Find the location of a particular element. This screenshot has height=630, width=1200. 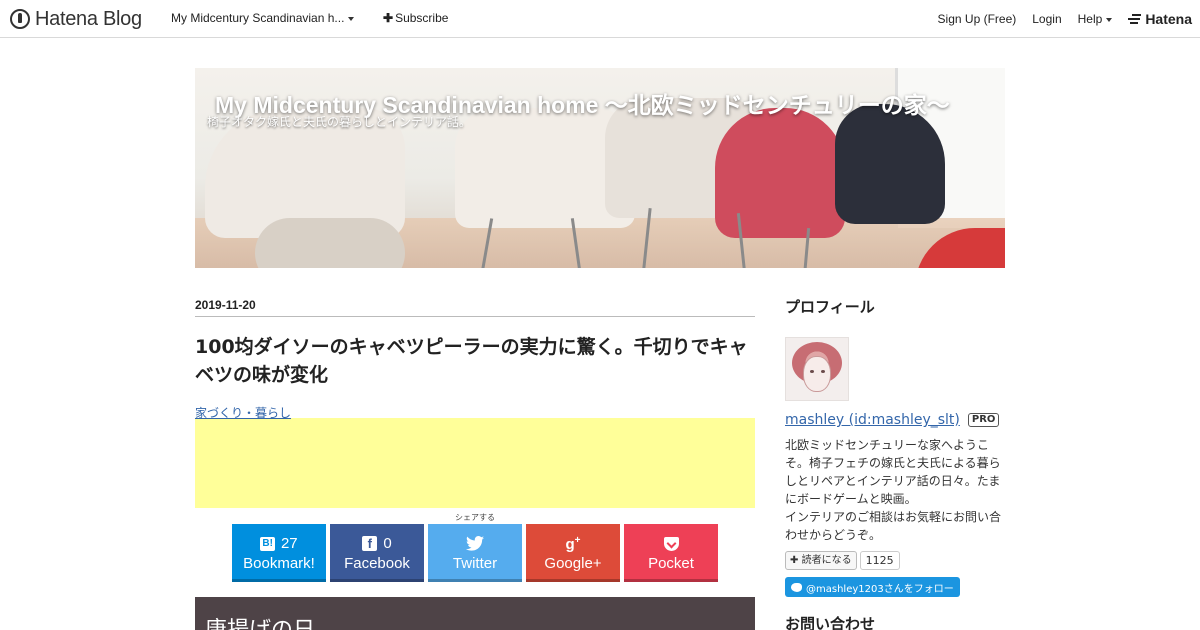

hatena-blog-pen-icon is located at coordinates (20, 19).